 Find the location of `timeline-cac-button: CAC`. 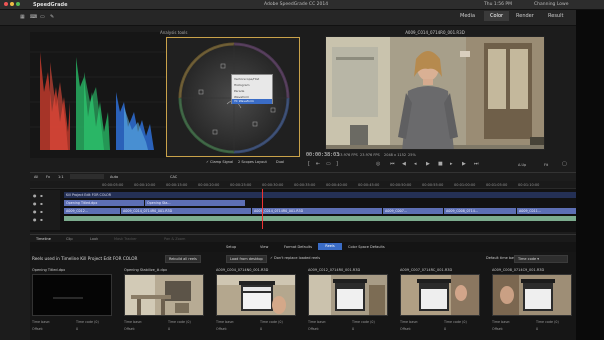

timeline-cac-button: CAC is located at coordinates (173, 177).